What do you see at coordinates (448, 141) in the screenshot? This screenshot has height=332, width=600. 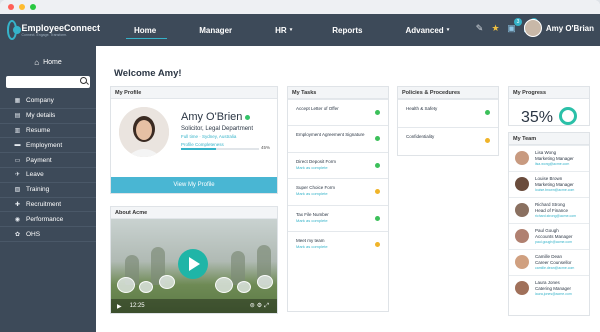 I see `policy-item: Confidentiality` at bounding box center [448, 141].